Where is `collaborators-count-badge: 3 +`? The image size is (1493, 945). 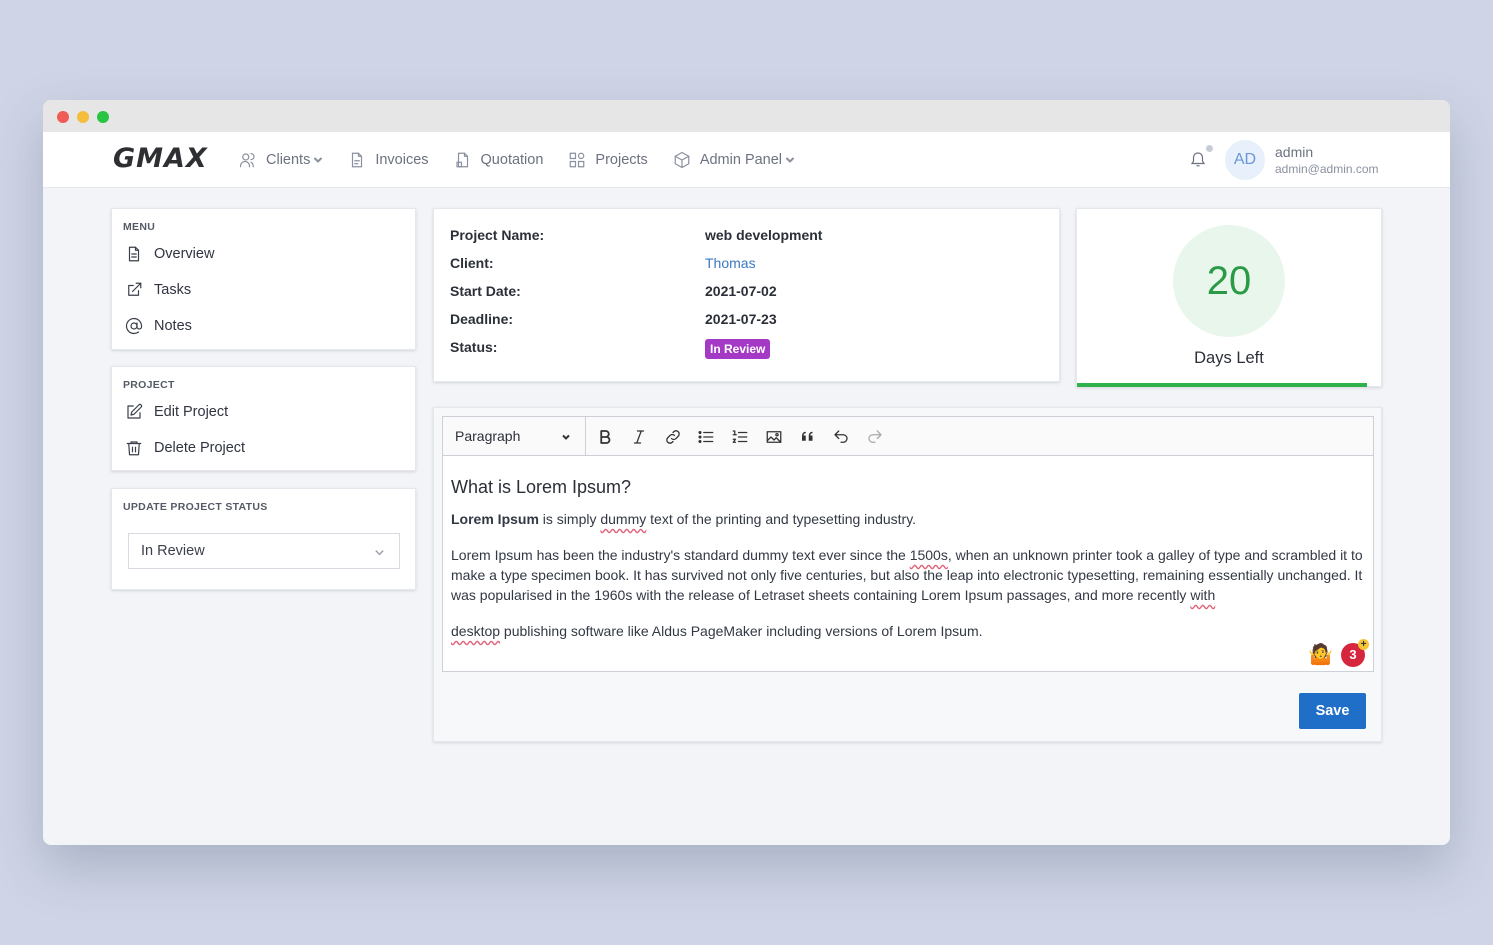
collaborators-count-badge: 3 + is located at coordinates (1355, 653).